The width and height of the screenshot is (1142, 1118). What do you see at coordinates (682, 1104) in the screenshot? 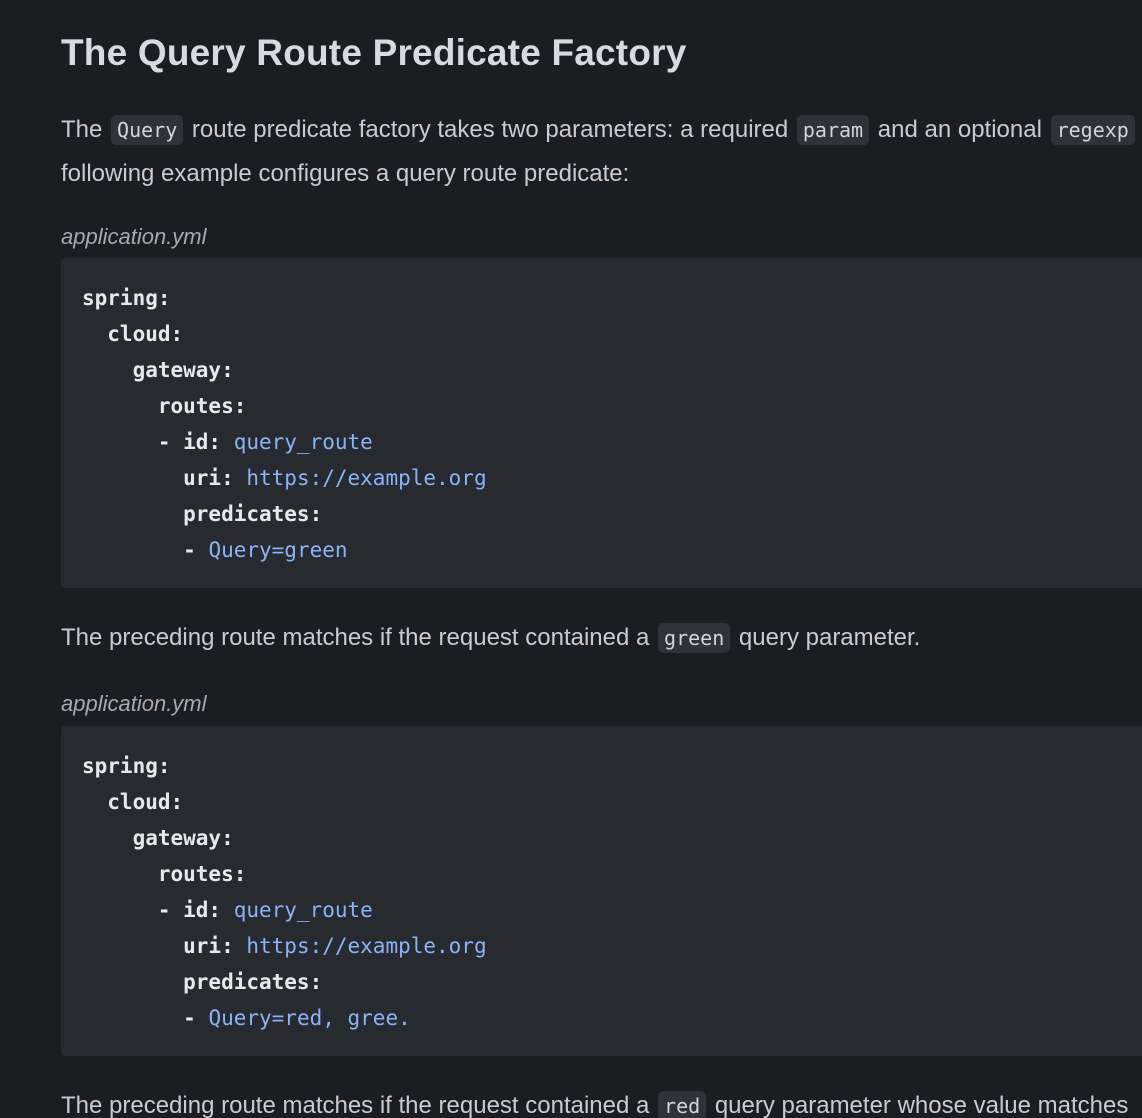
I see `inline-code-red: red` at bounding box center [682, 1104].